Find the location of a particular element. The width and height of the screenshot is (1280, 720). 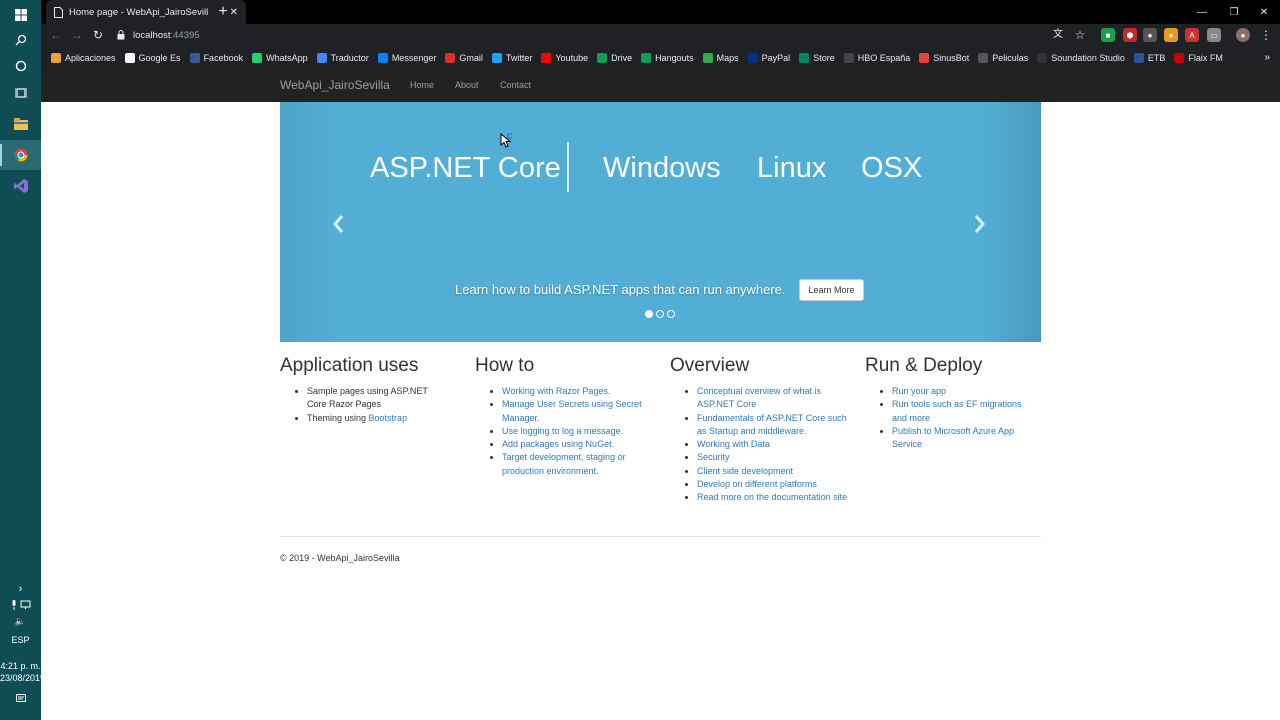

bookmark-item: SinusBot is located at coordinates (944, 58).